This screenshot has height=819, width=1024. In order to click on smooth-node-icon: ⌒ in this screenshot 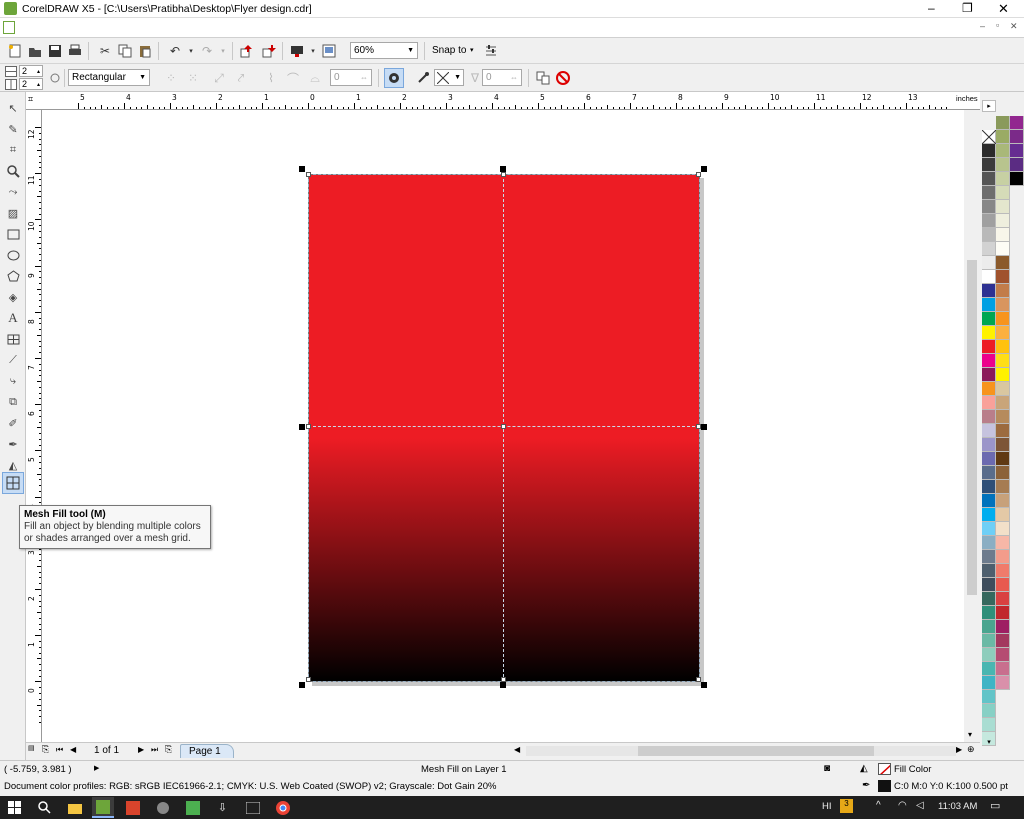, I will do `click(293, 78)`.